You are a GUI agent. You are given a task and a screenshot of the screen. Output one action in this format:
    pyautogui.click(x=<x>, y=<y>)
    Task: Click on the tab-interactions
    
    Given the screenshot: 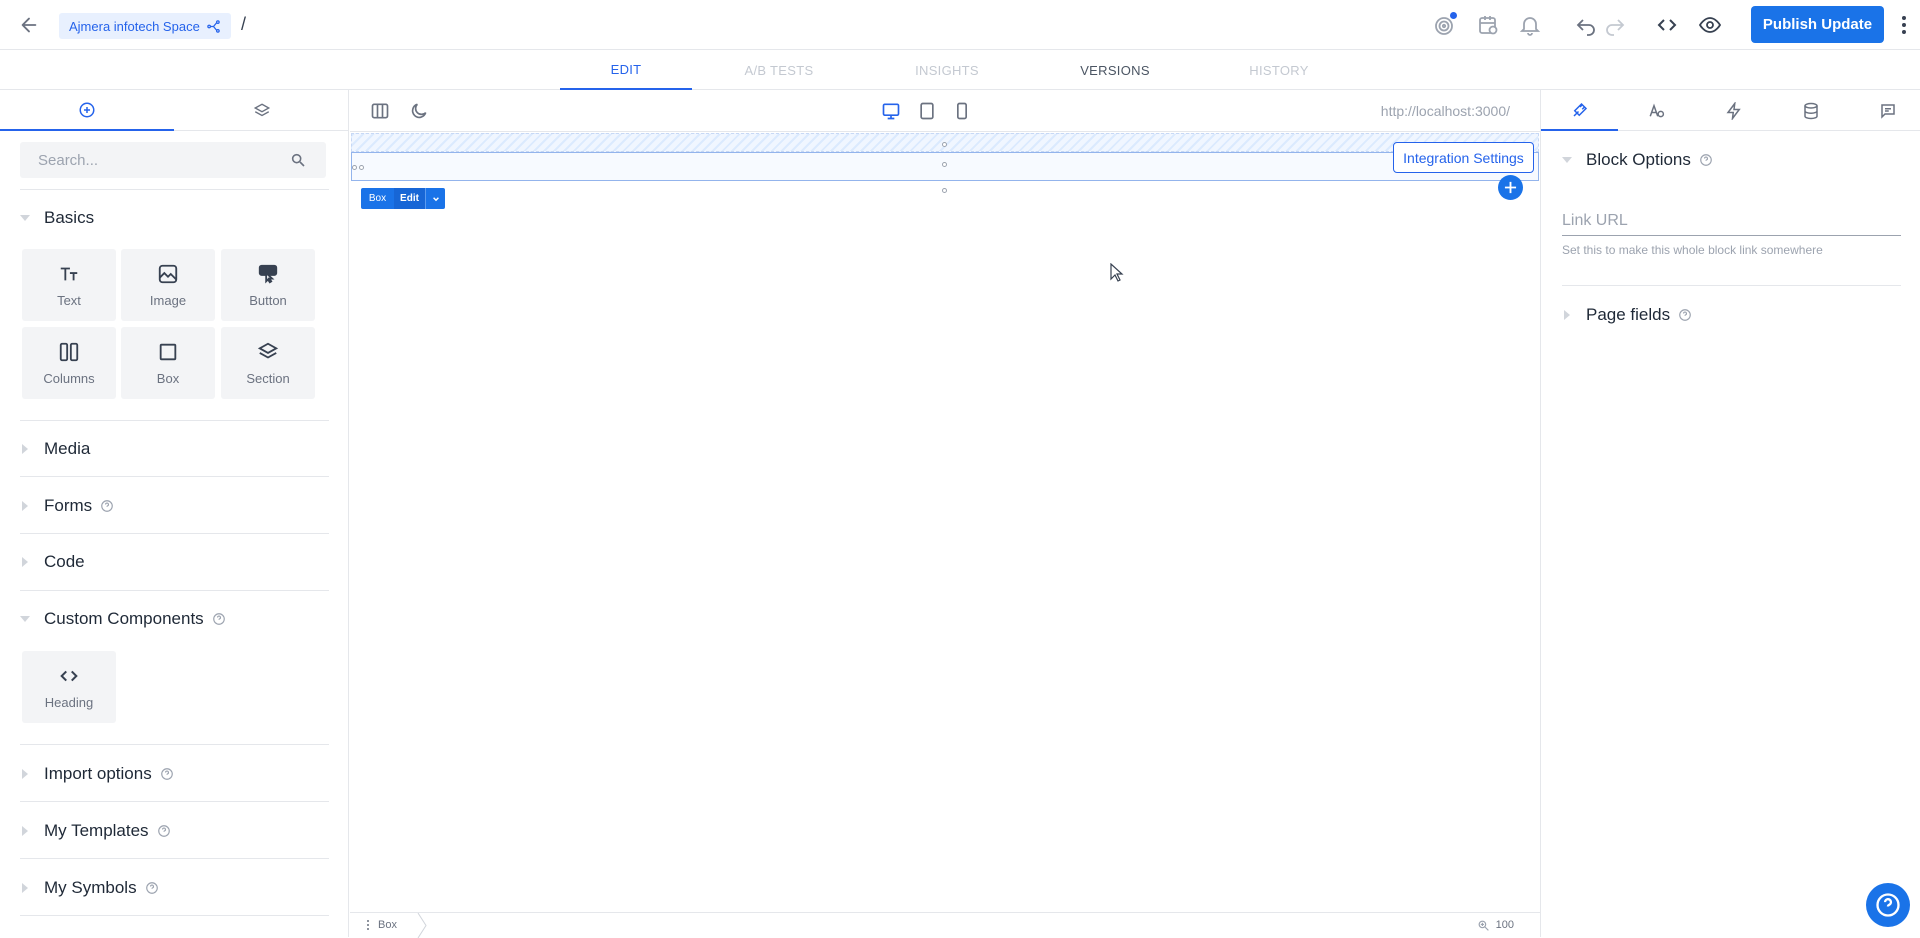 What is the action you would take?
    pyautogui.click(x=1733, y=110)
    